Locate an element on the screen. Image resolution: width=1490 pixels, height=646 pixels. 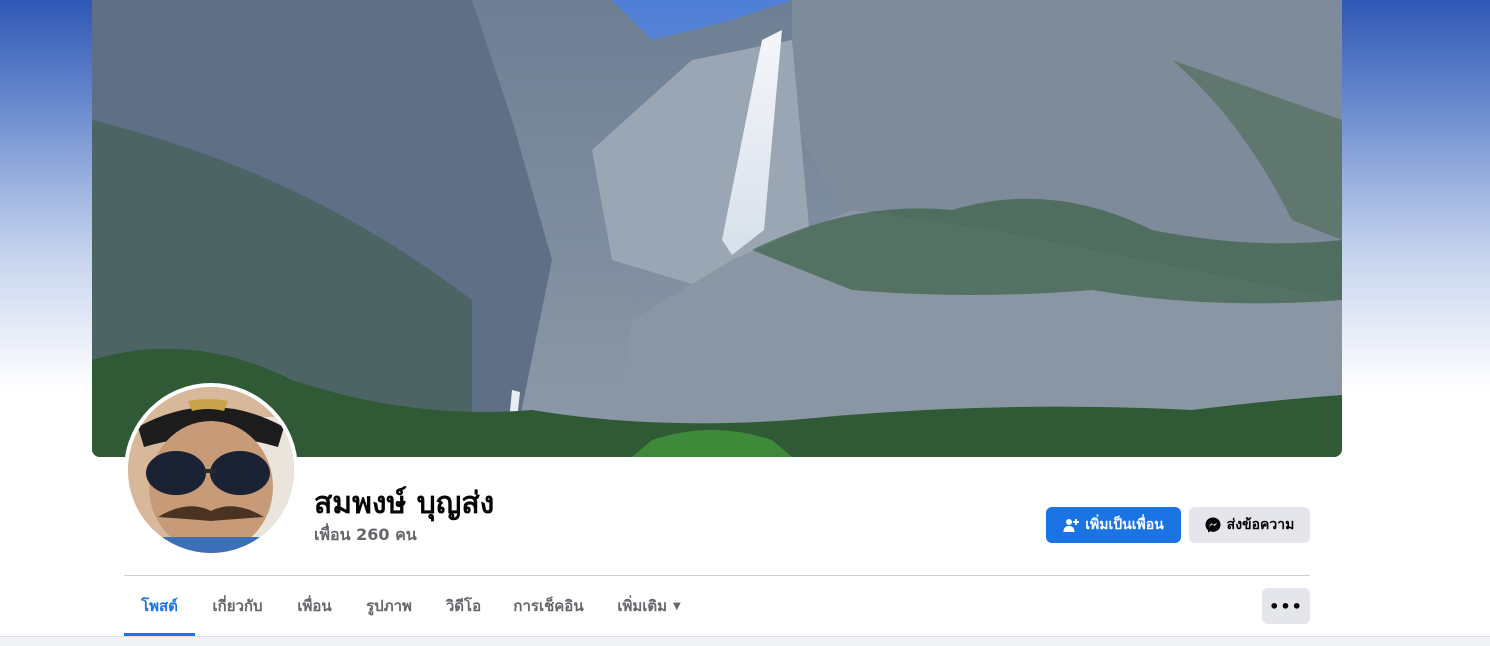
message-label: ส่งข้อความ is located at coordinates (1260, 525).